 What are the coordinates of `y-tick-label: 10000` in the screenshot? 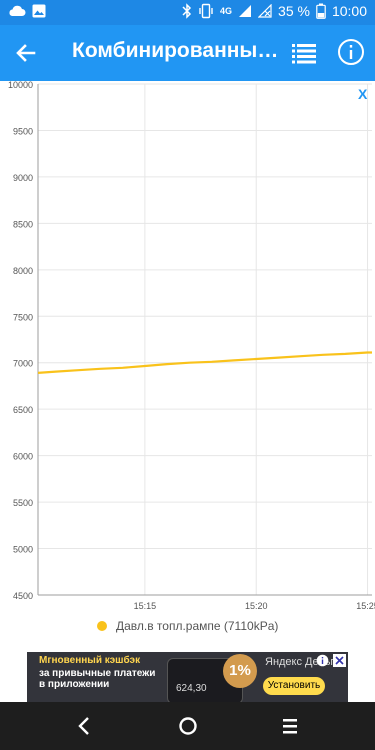 It's located at (20, 85).